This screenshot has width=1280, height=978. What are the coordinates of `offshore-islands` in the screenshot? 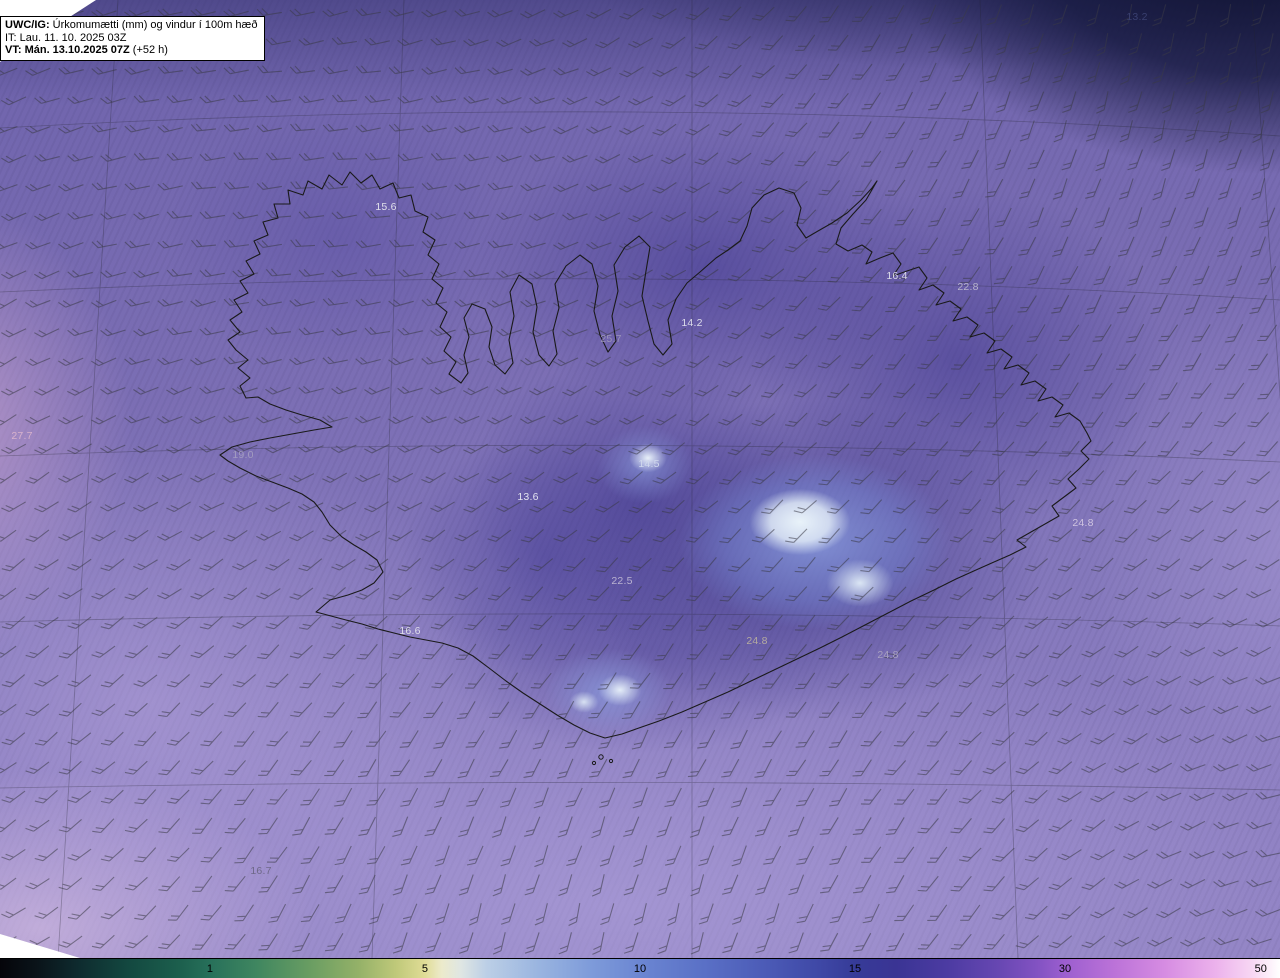 It's located at (602, 760).